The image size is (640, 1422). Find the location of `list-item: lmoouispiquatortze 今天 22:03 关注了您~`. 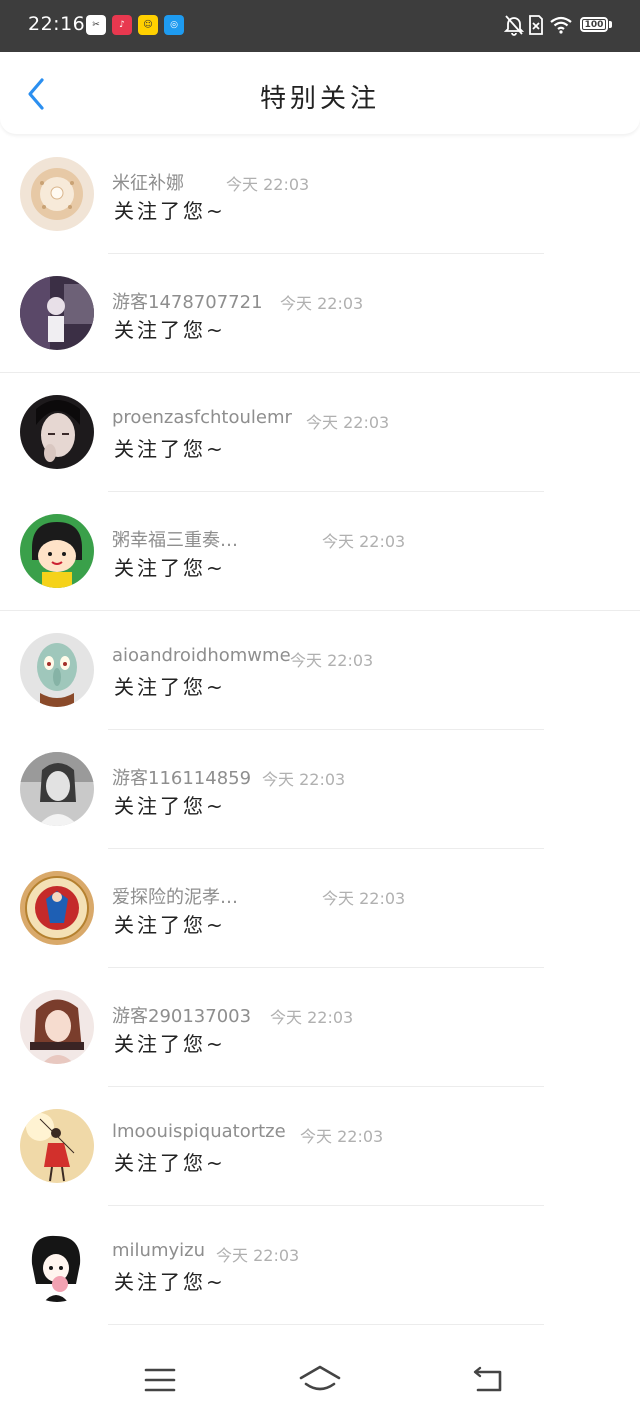

list-item: lmoouispiquatortze 今天 22:03 关注了您~ is located at coordinates (320, 1146).